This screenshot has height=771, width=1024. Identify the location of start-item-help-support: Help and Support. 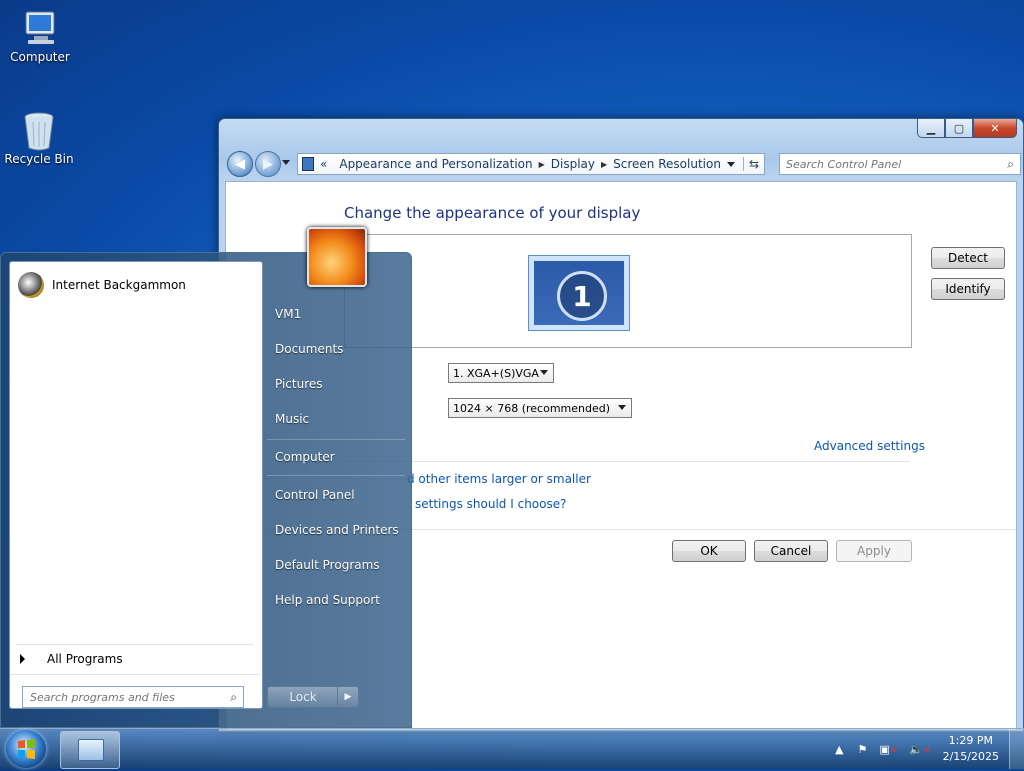
(327, 600).